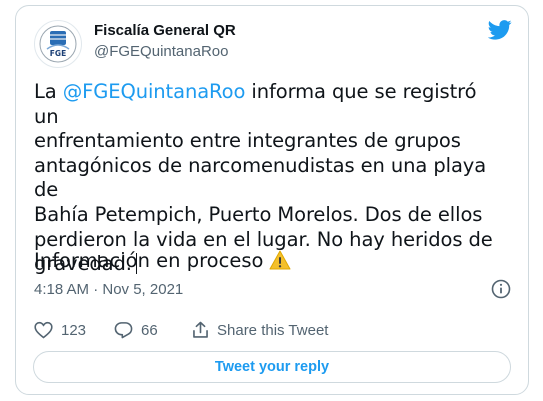  What do you see at coordinates (123, 330) in the screenshot?
I see `reply-icon` at bounding box center [123, 330].